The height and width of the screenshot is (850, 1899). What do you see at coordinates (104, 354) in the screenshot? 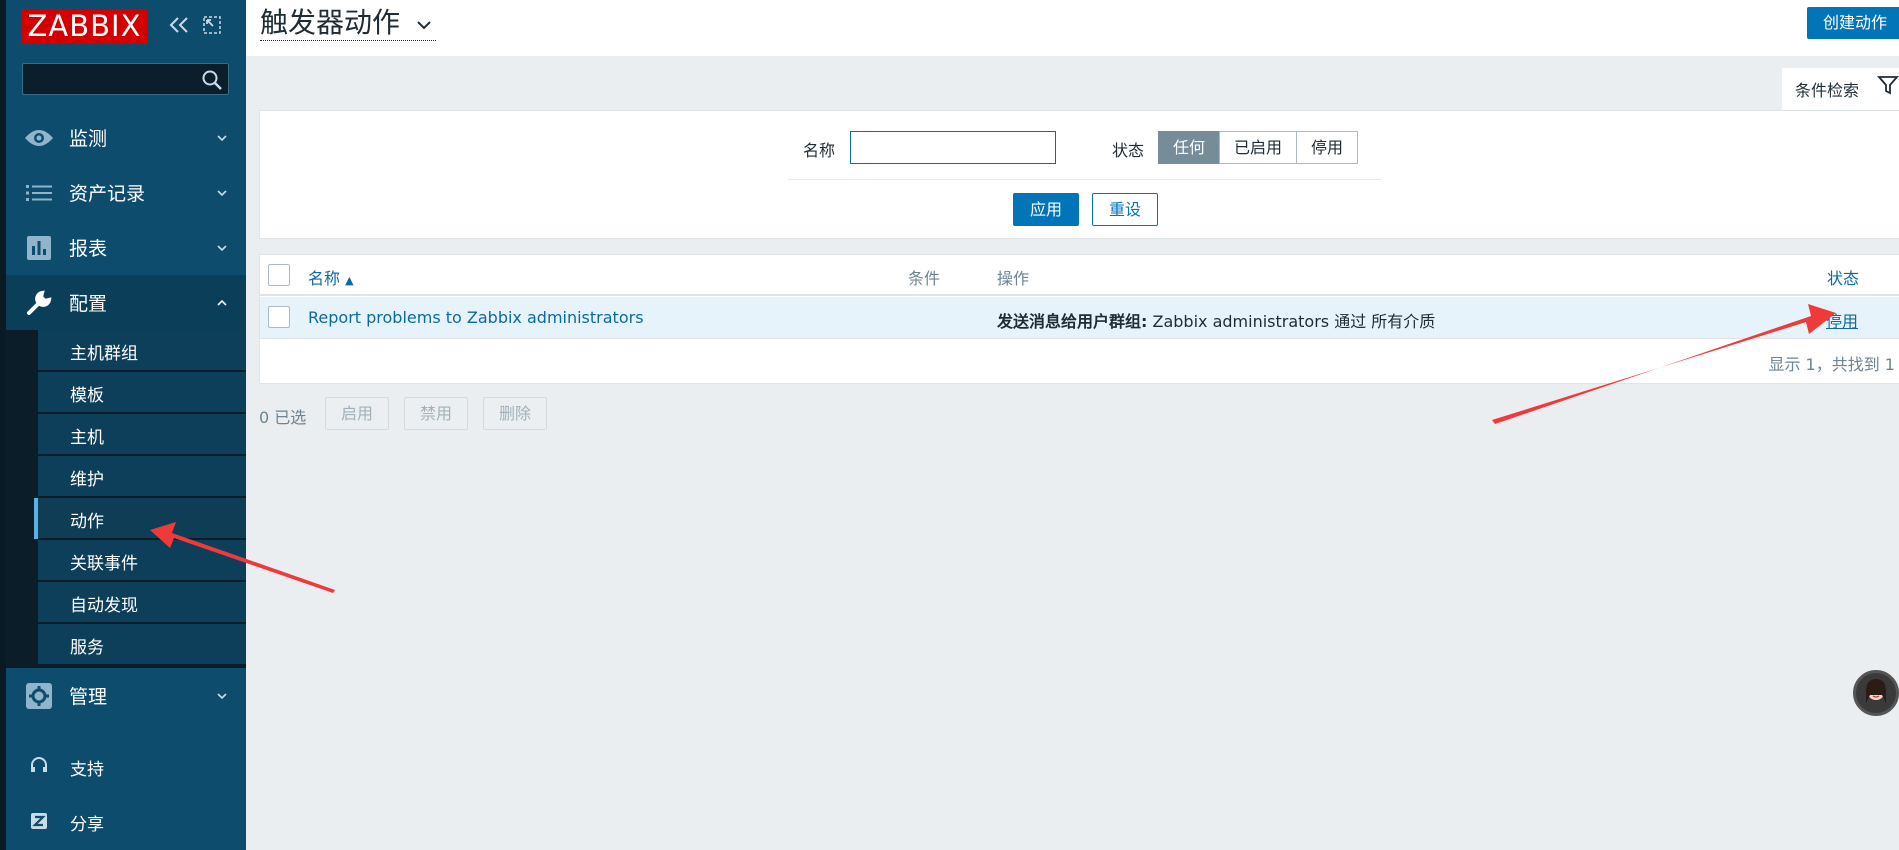
I see `submenu-label: 主机群组` at bounding box center [104, 354].